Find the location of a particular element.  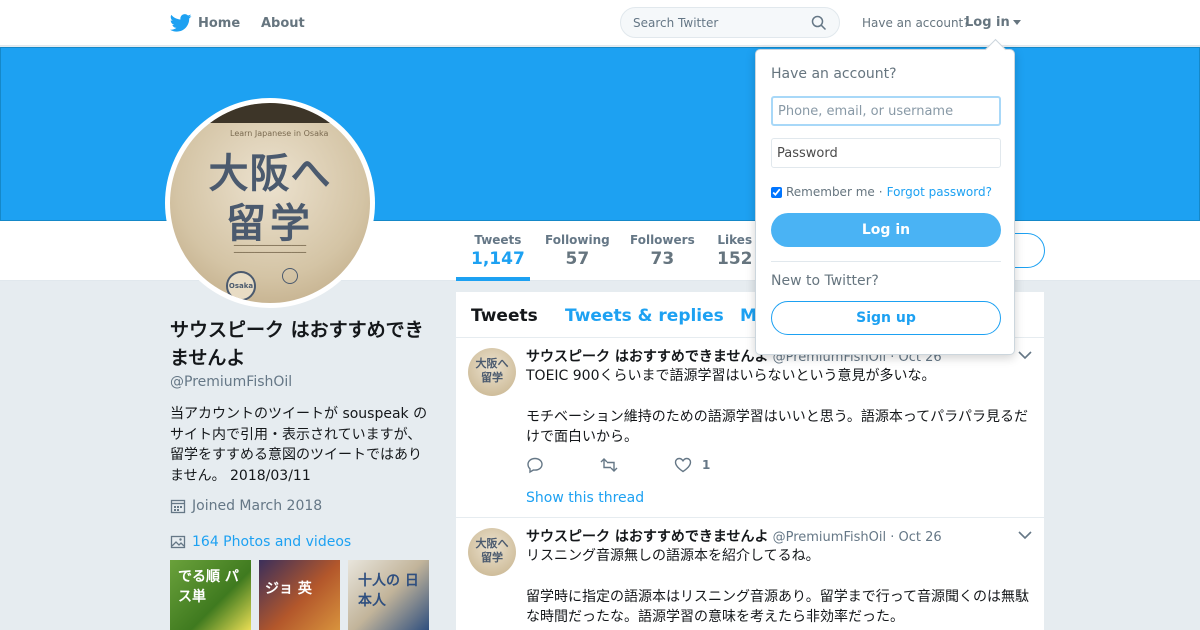

avatar-circle-mark is located at coordinates (290, 276).